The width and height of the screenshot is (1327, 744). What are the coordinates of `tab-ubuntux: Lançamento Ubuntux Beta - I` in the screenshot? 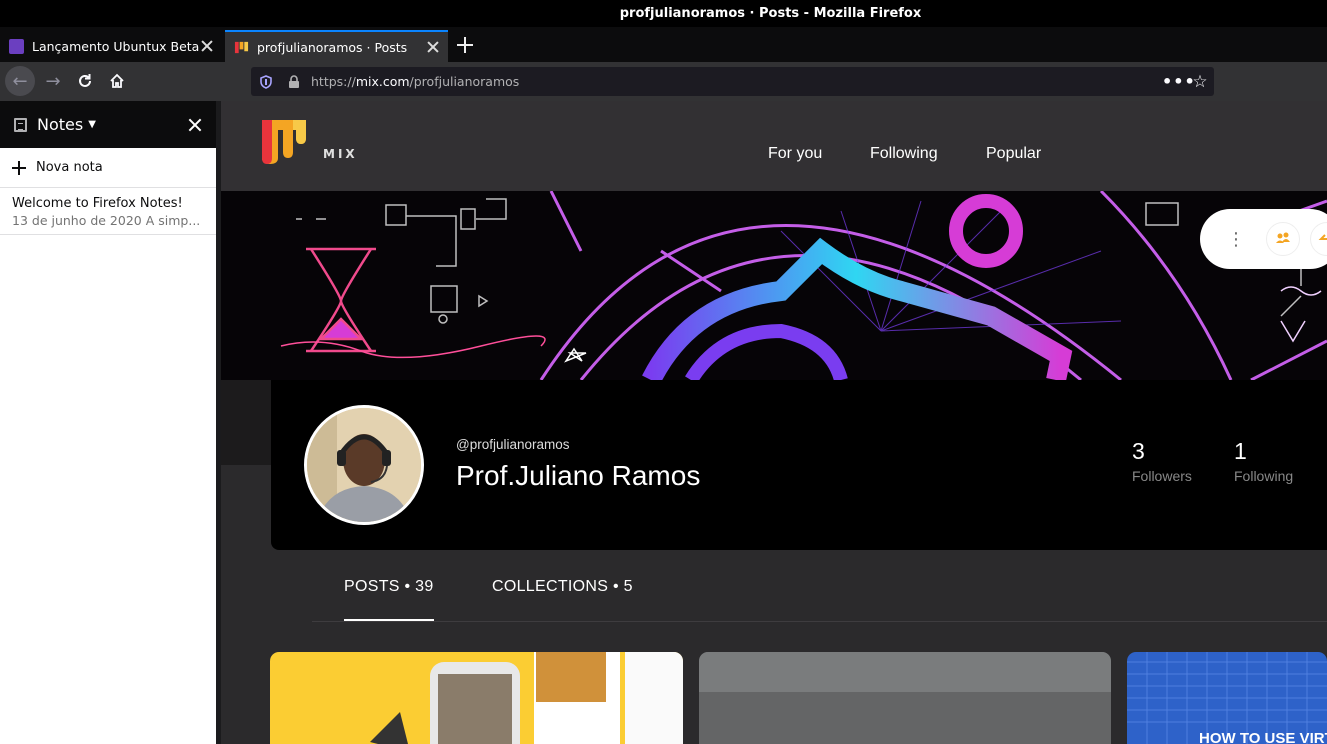 It's located at (111, 46).